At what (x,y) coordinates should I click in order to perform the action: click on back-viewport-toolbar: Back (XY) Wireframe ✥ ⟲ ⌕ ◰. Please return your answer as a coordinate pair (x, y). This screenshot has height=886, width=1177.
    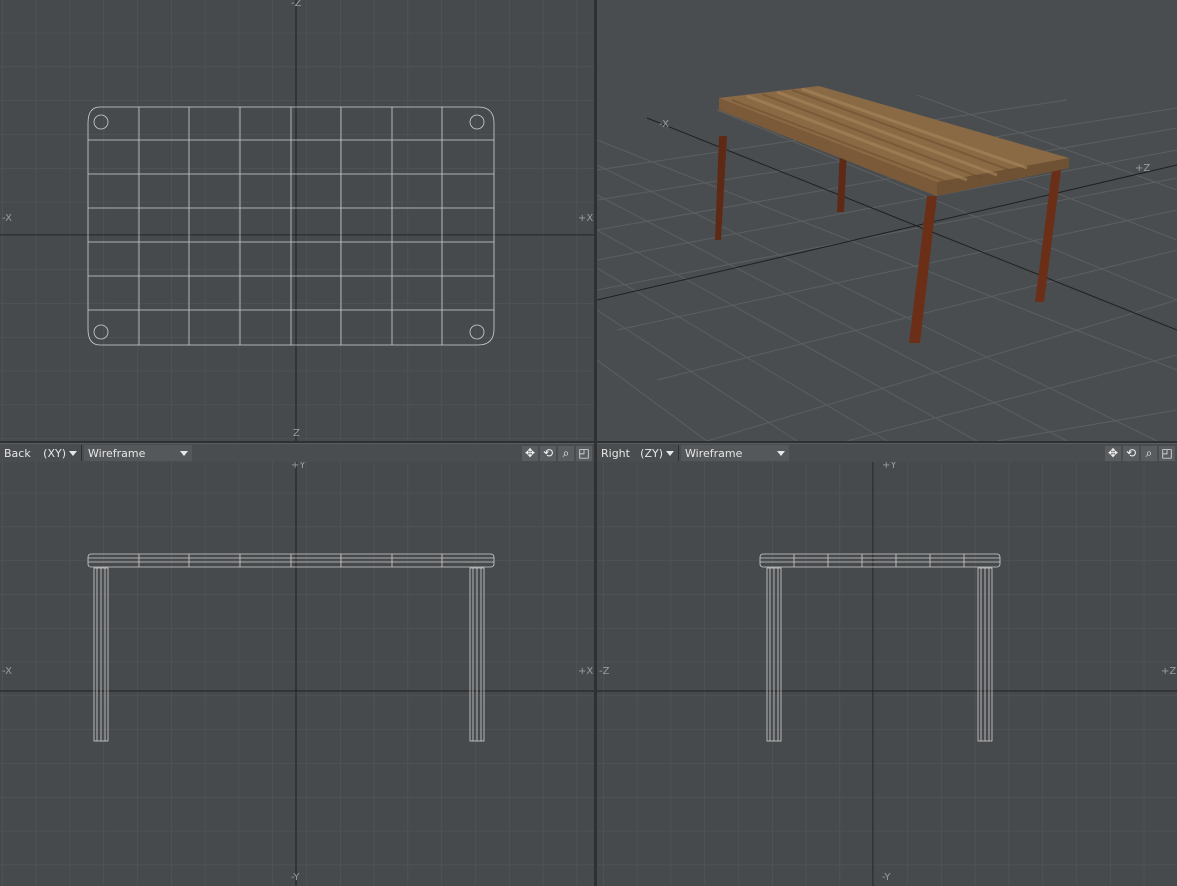
    Looking at the image, I should click on (297, 453).